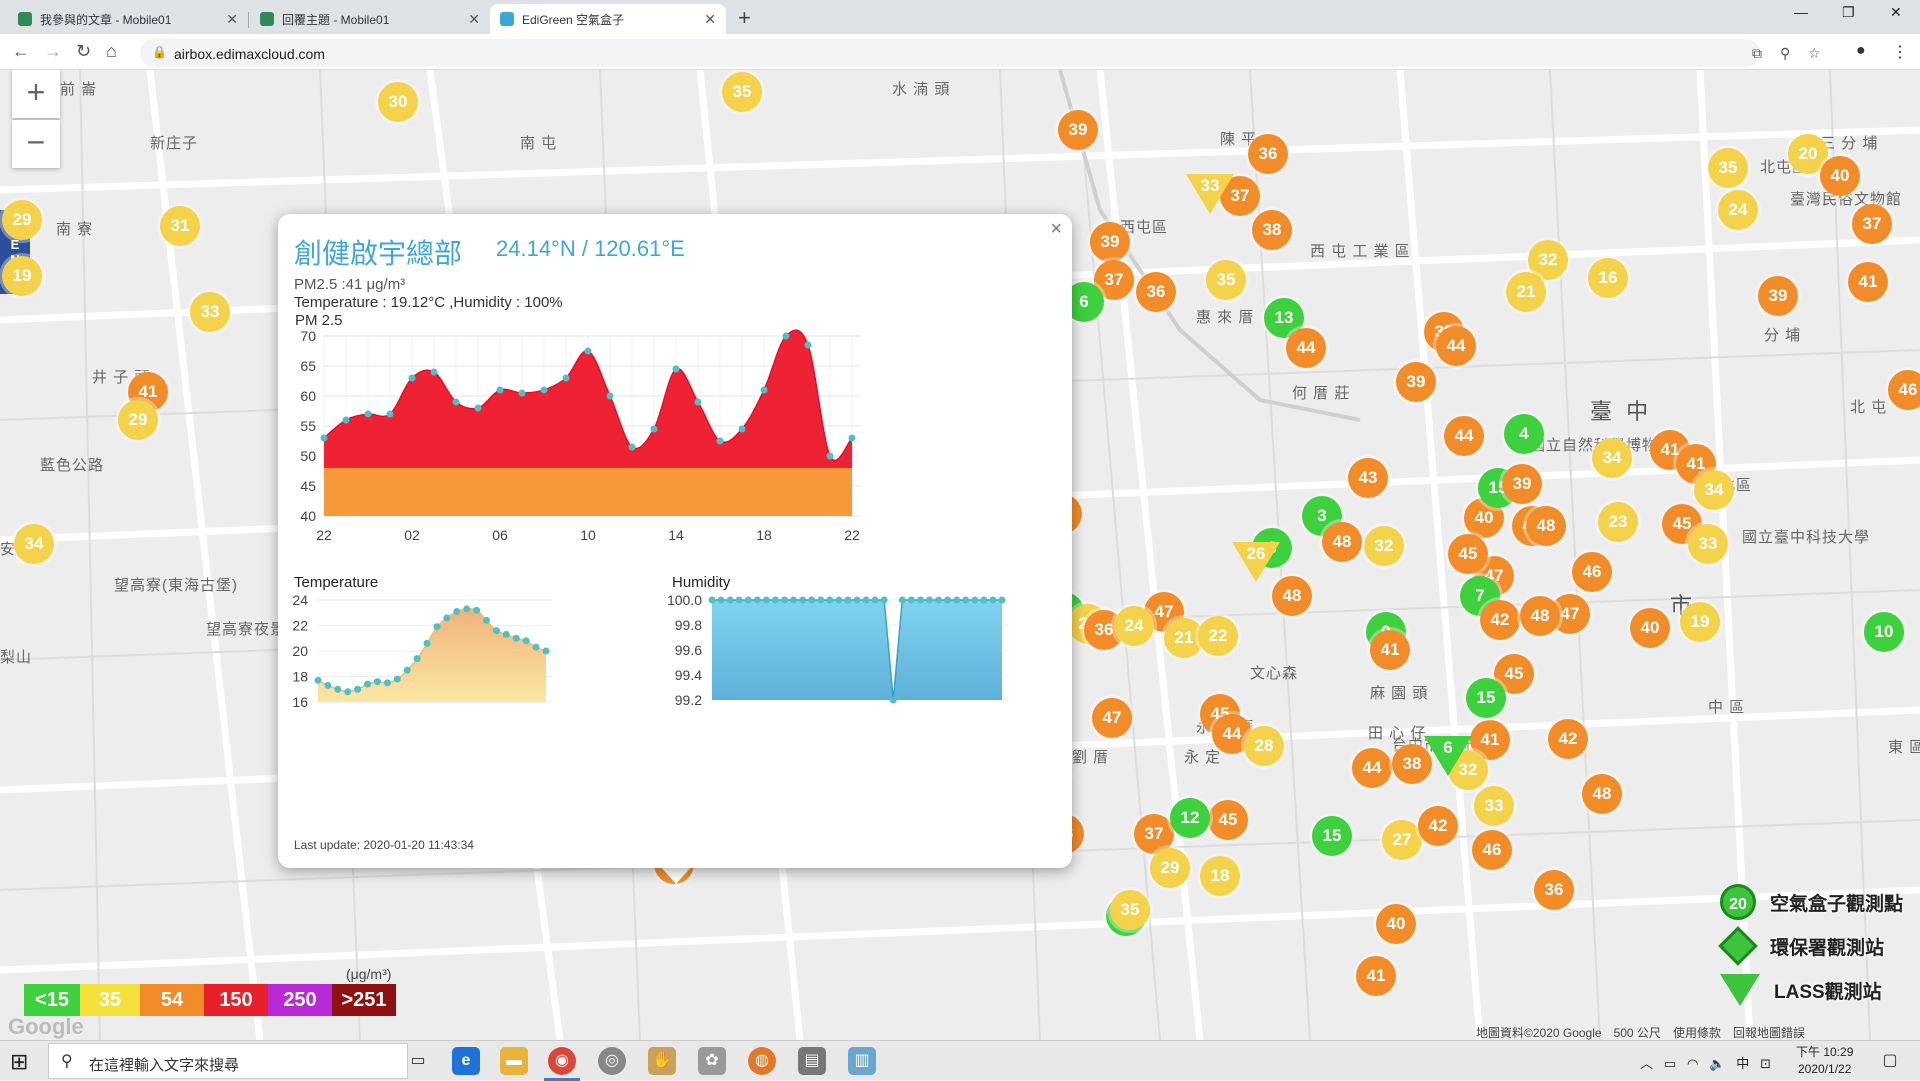  I want to click on minimize-icon: —, so click(1801, 12).